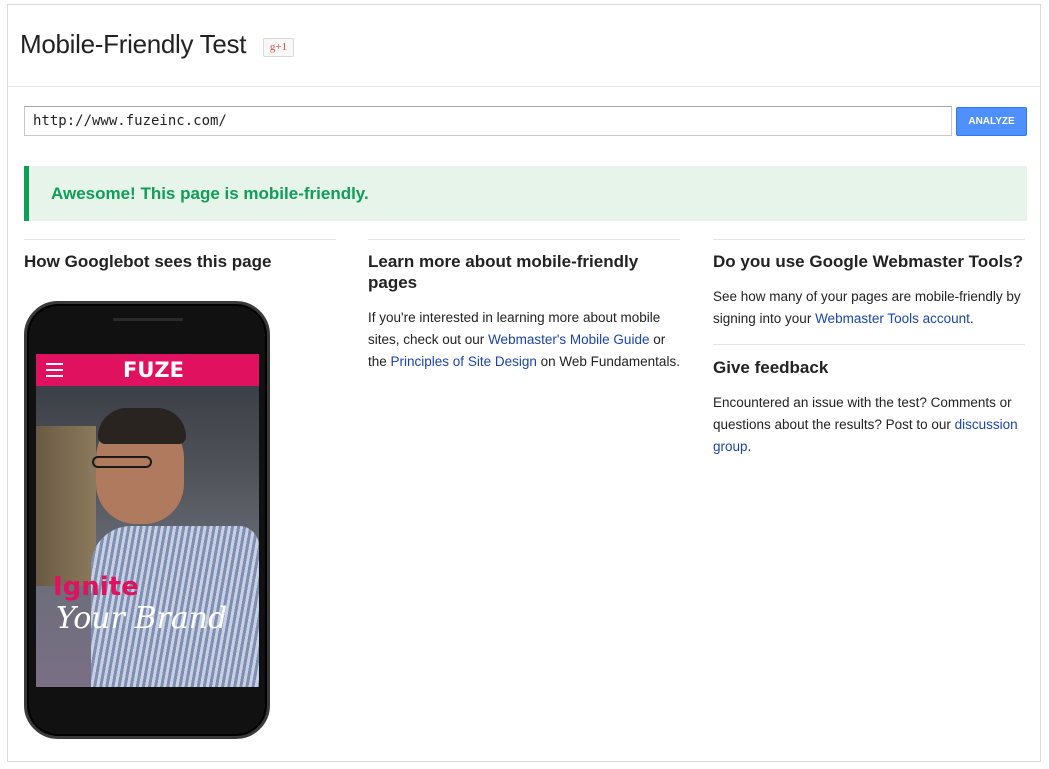 The width and height of the screenshot is (1049, 769). Describe the element at coordinates (96, 587) in the screenshot. I see `hero-headline-ignite: Ignite` at that location.